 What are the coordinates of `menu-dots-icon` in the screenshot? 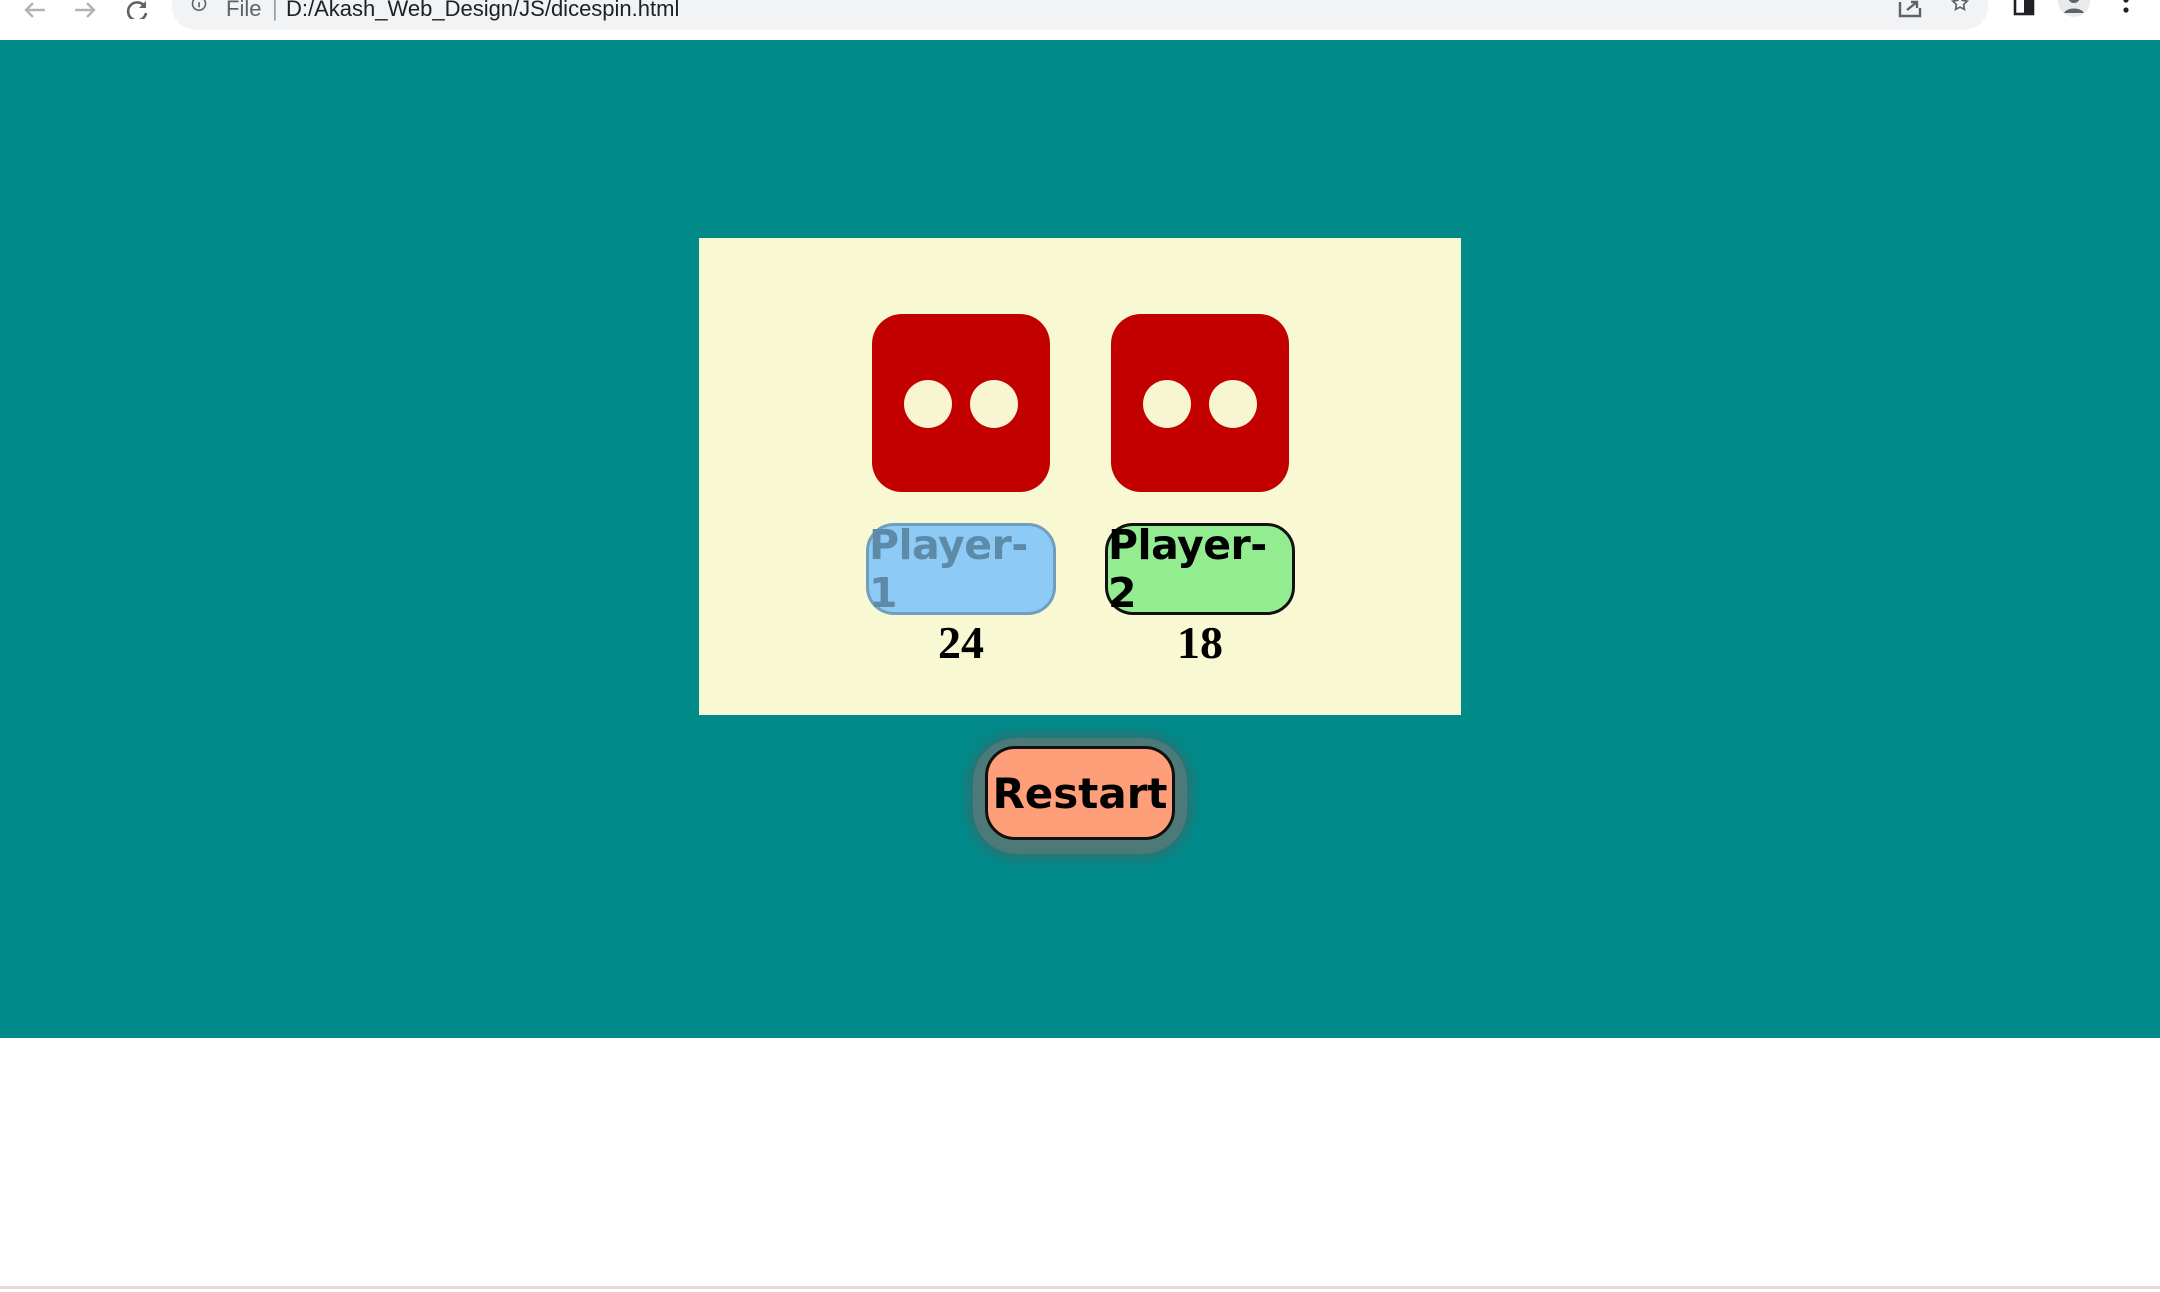 It's located at (2126, 9).